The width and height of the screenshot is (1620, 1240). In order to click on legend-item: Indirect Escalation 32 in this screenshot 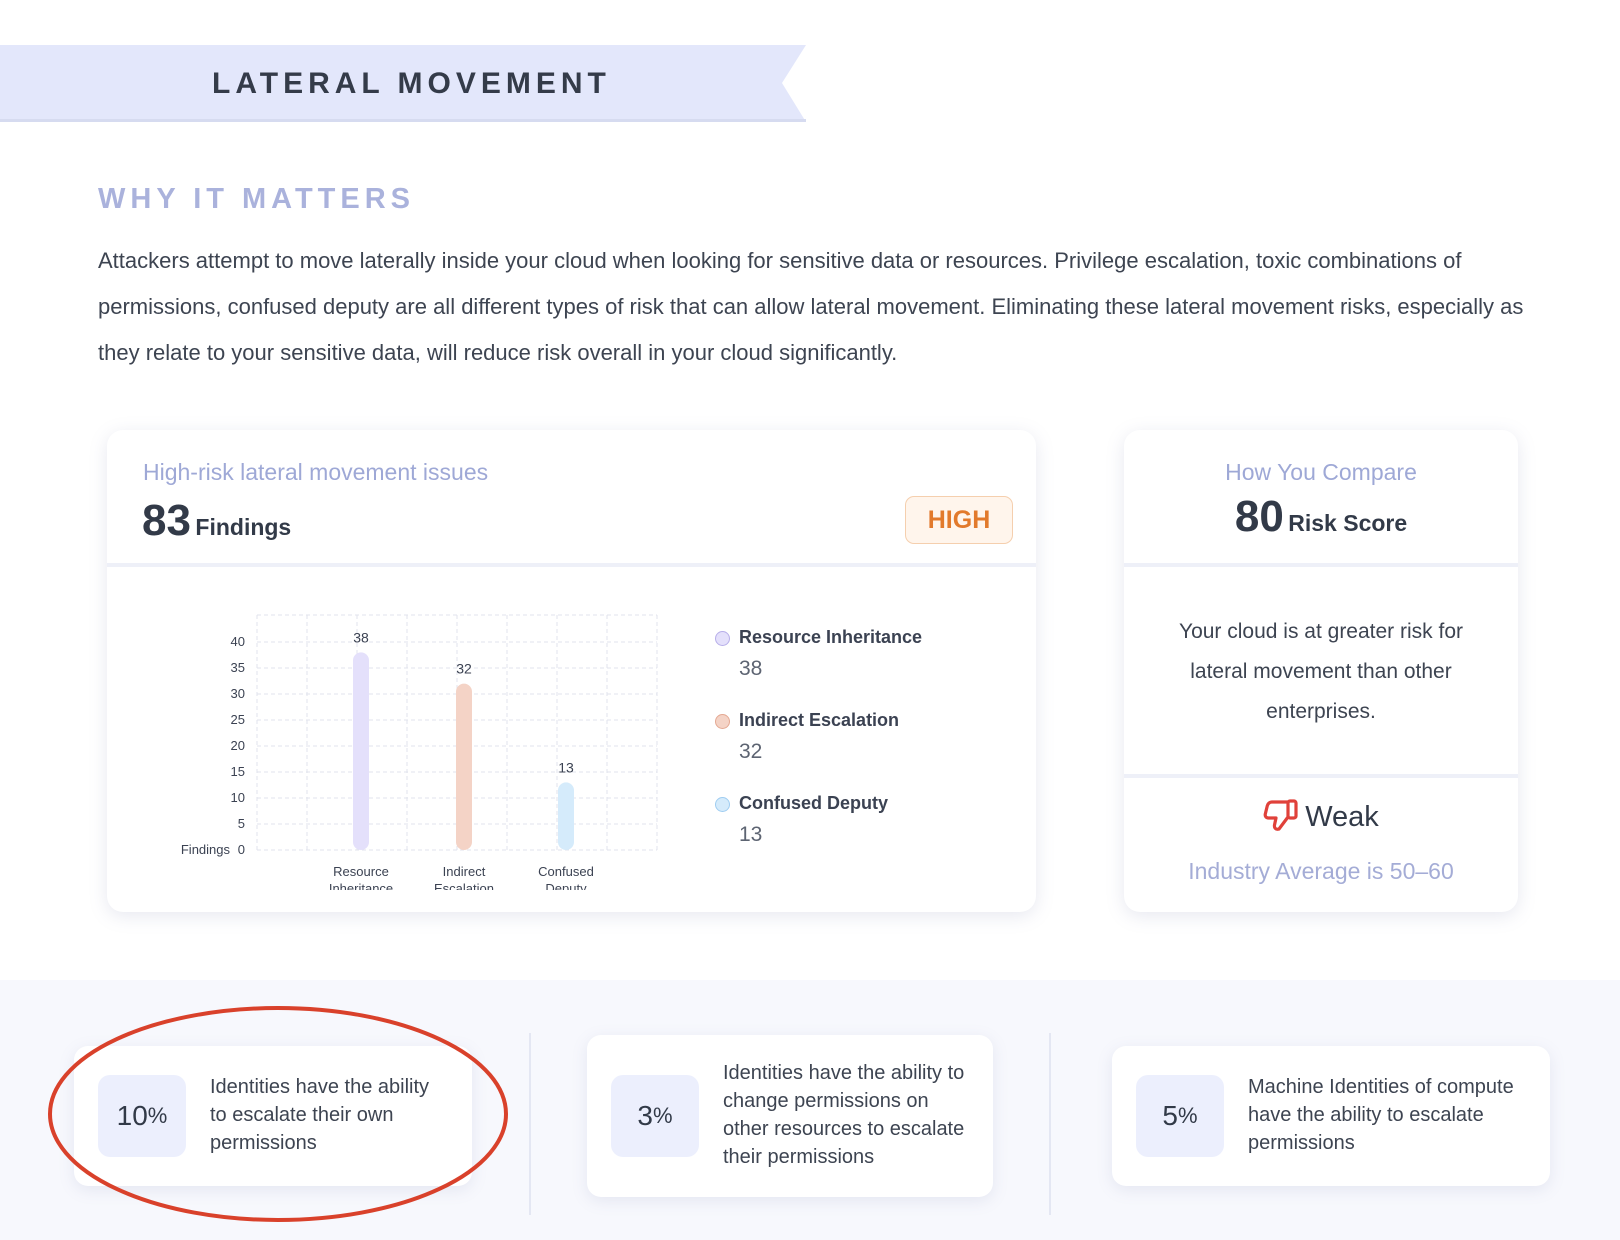, I will do `click(865, 751)`.